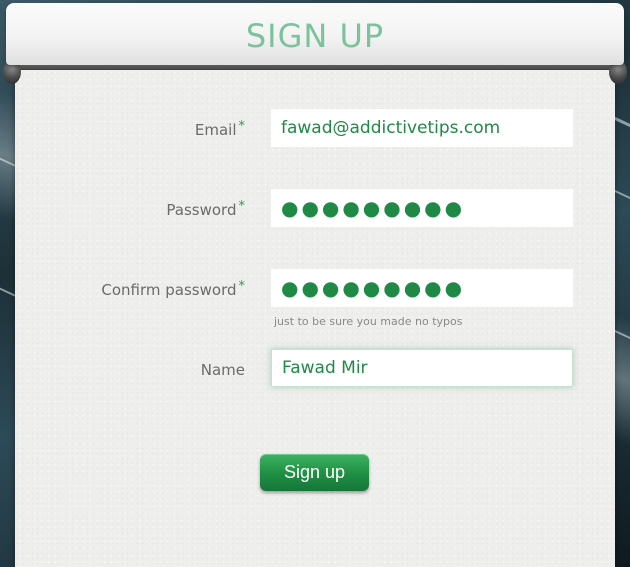 This screenshot has width=630, height=567. What do you see at coordinates (169, 290) in the screenshot?
I see `confirm-password-label-text: Confirm password` at bounding box center [169, 290].